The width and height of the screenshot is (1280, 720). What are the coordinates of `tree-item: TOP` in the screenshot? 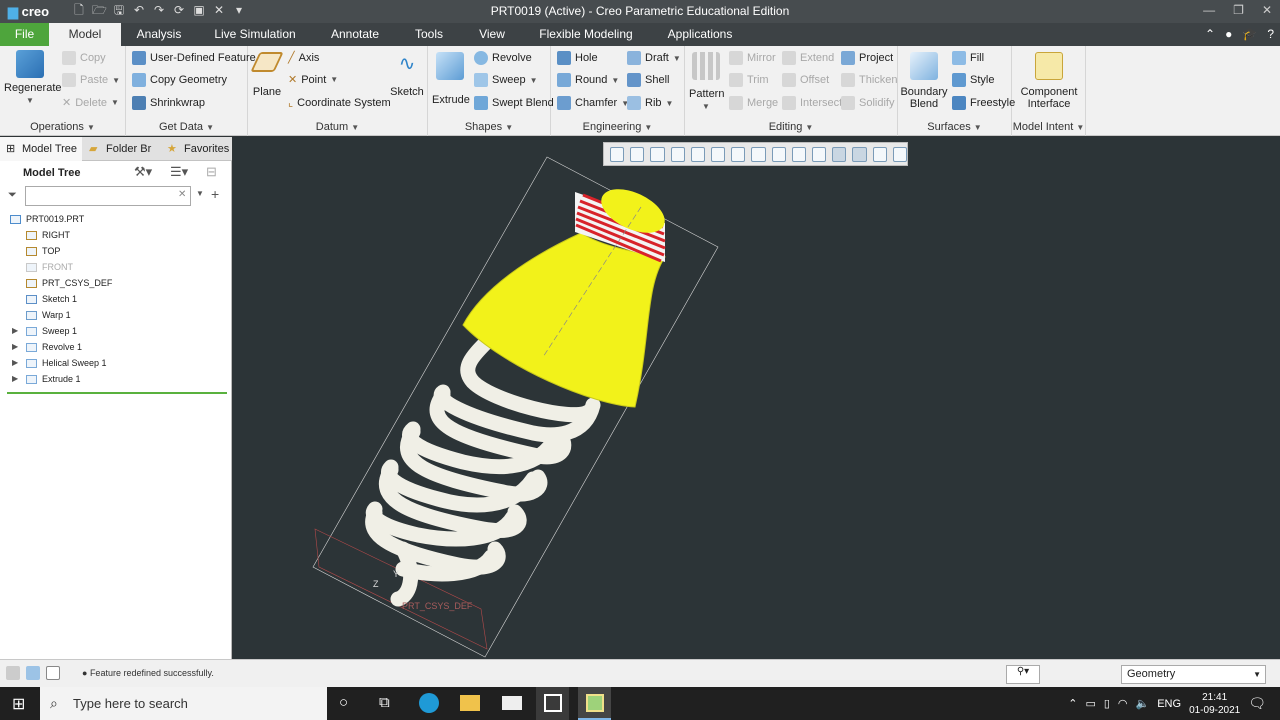 It's located at (118, 251).